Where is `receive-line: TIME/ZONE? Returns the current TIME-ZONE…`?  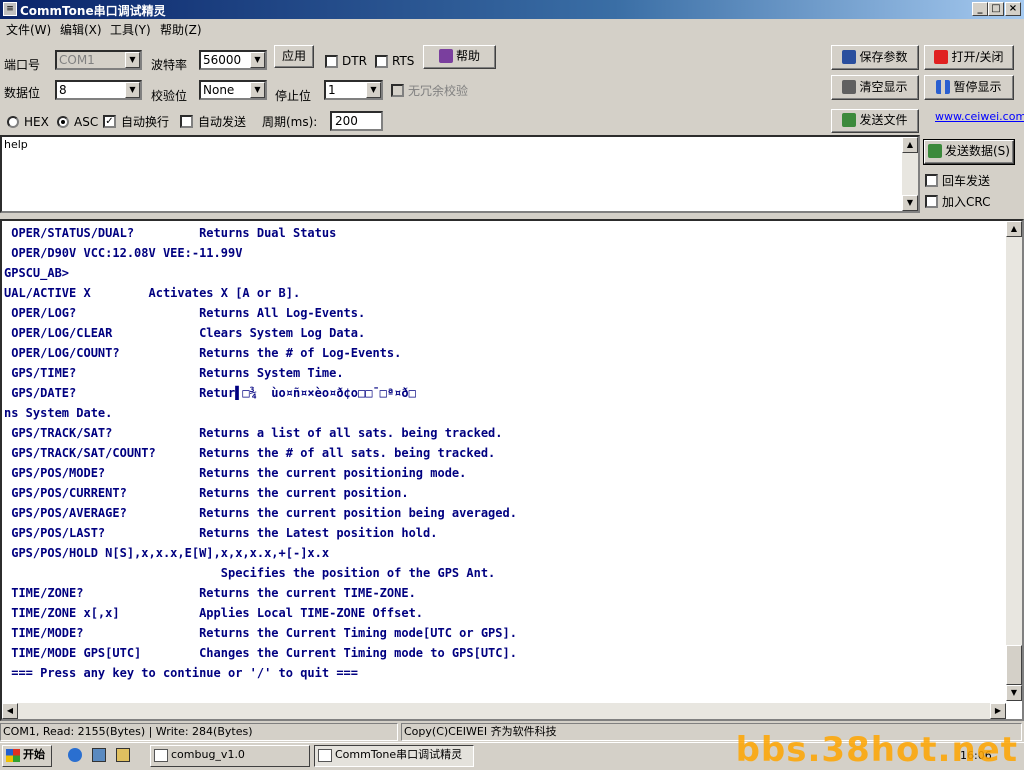
receive-line: TIME/ZONE? Returns the current TIME-ZONE… is located at coordinates (210, 593).